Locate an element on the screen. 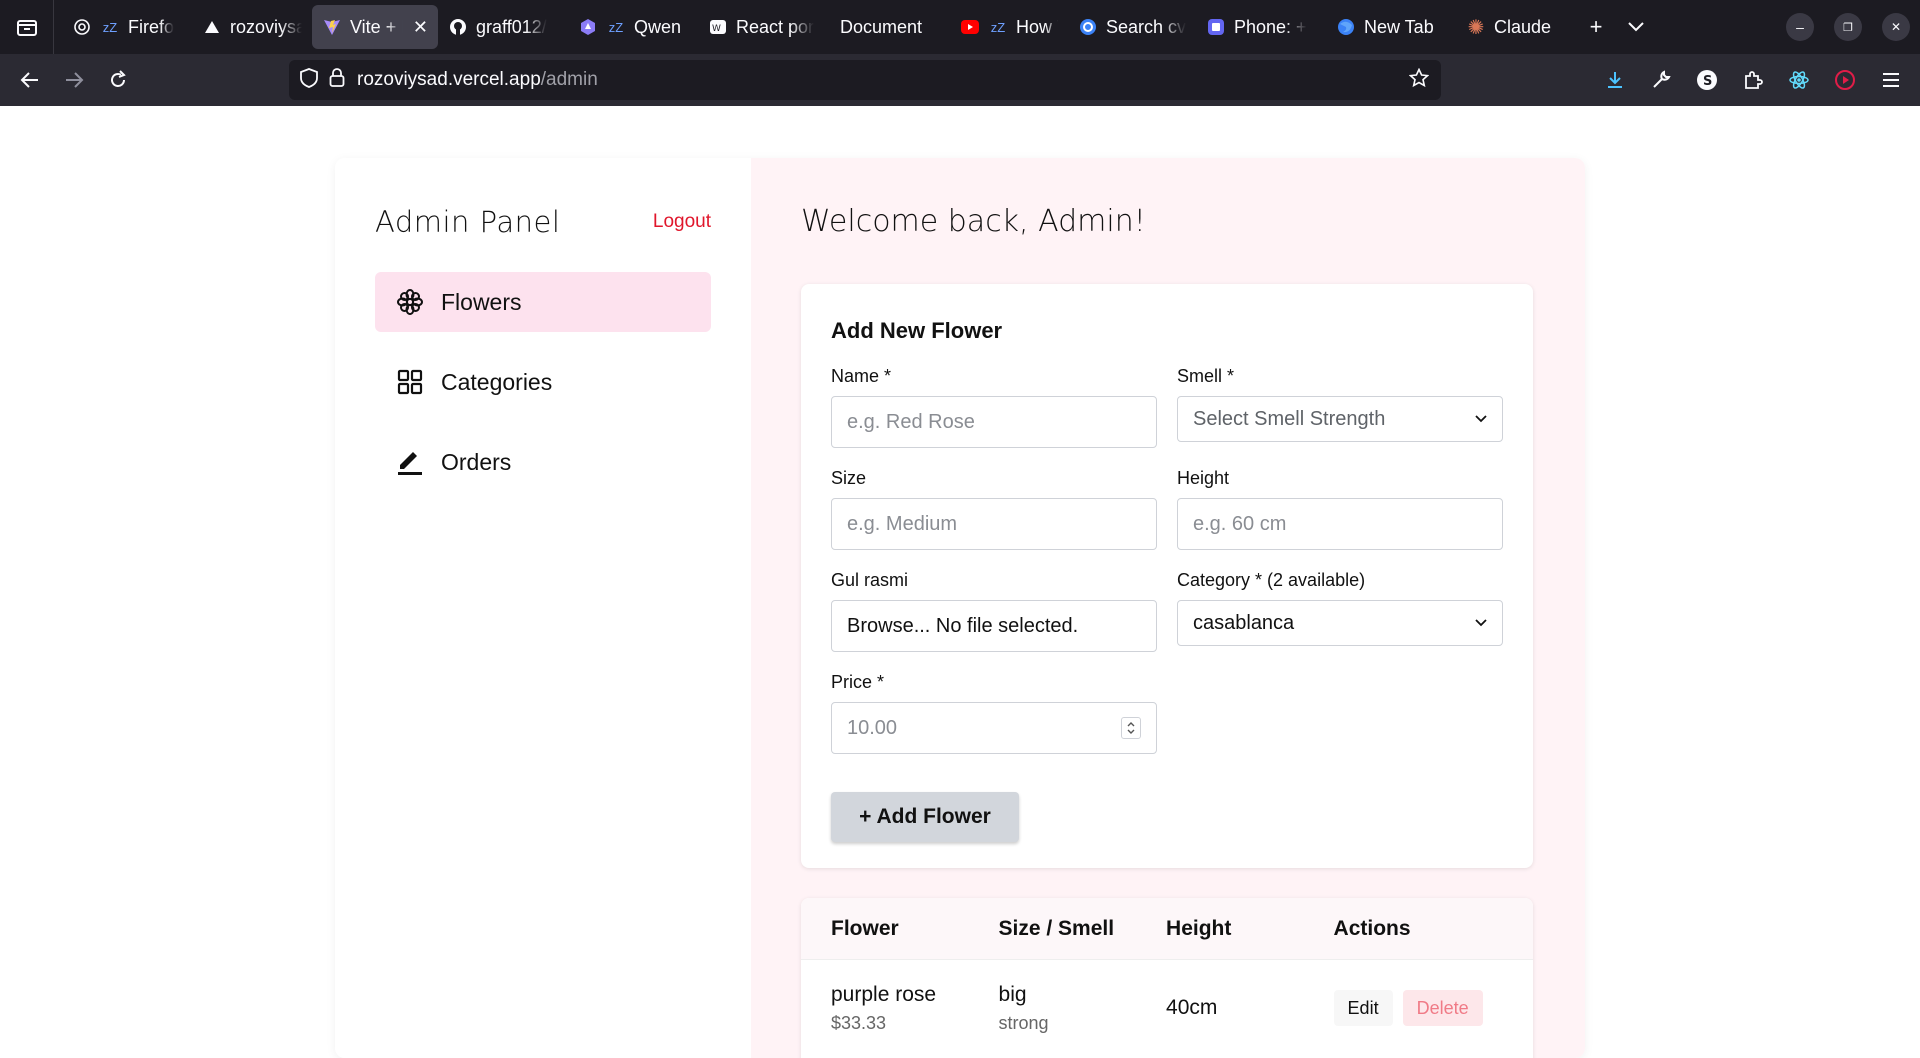 This screenshot has height=1058, width=1920. tab-list-button is located at coordinates (27, 27).